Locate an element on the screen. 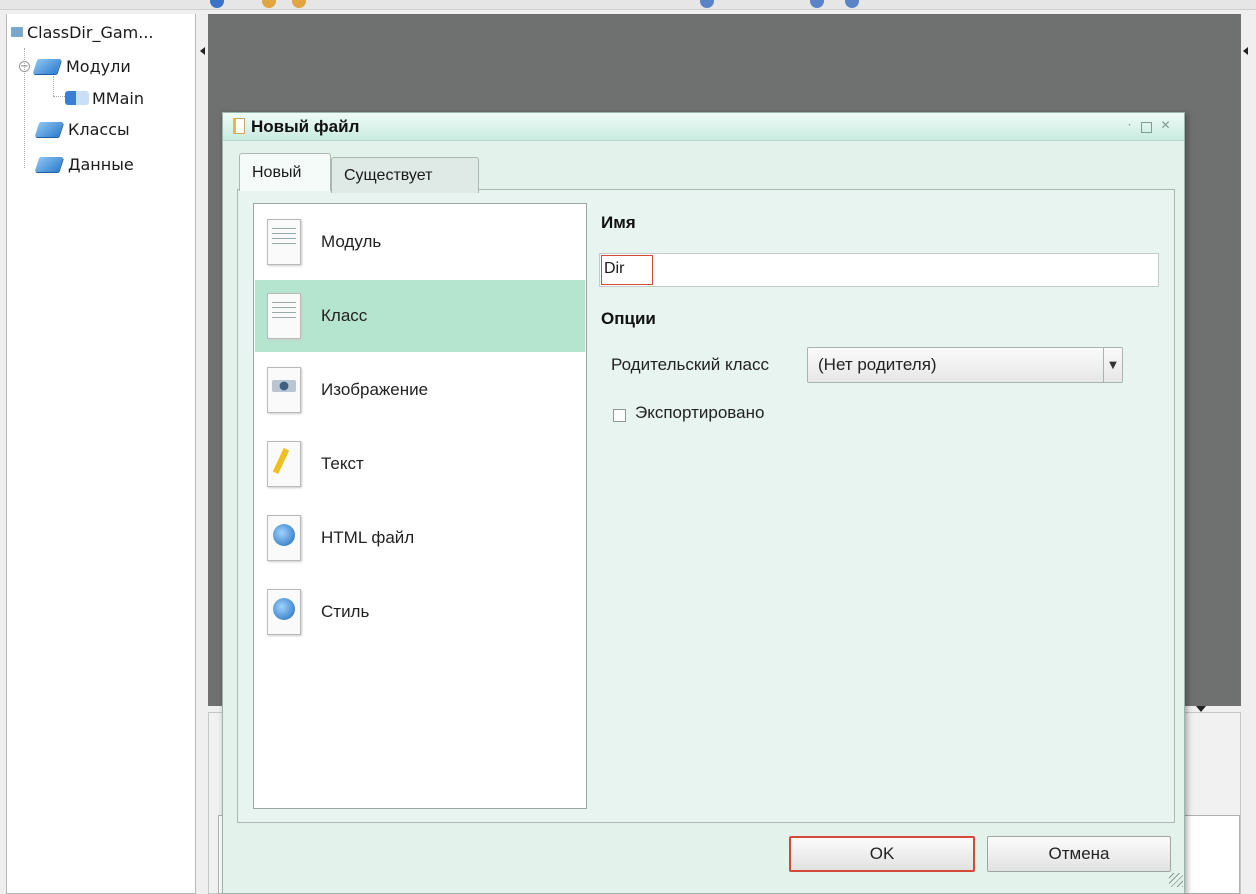 This screenshot has width=1256, height=894. text-pencil-icon is located at coordinates (284, 464).